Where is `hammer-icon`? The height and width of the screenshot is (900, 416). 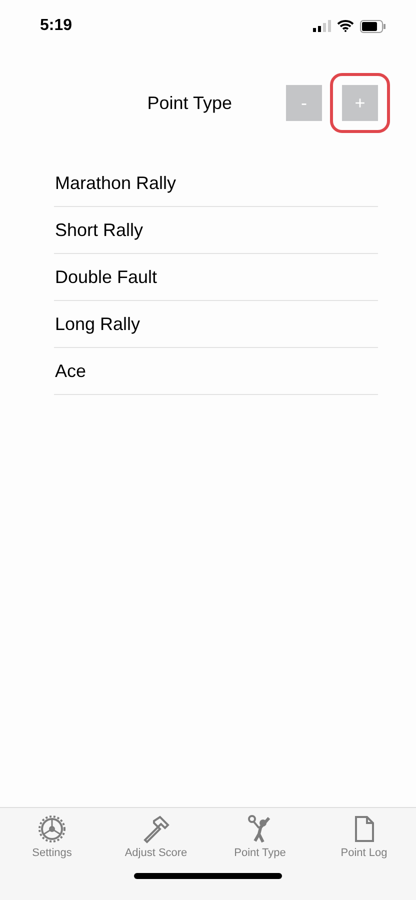
hammer-icon is located at coordinates (156, 829).